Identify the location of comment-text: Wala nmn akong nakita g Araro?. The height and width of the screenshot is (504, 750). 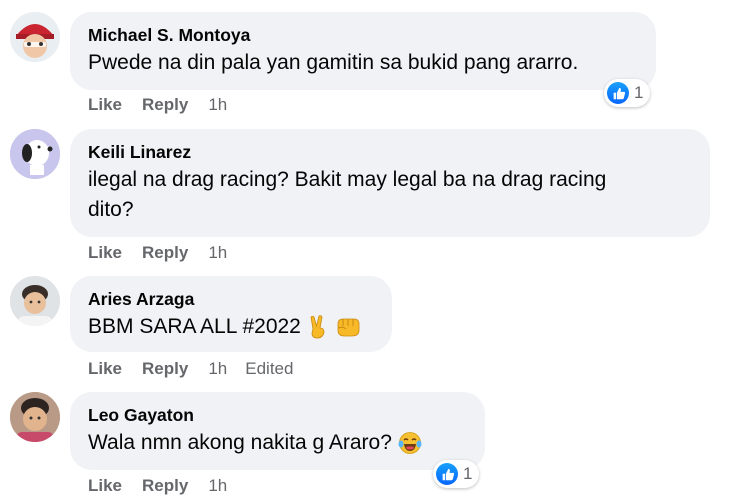
(240, 442).